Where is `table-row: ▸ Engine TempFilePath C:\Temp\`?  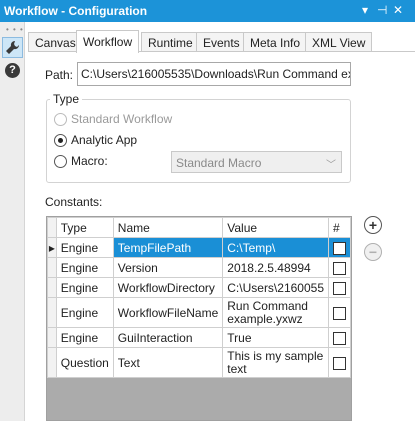
table-row: ▸ Engine TempFilePath C:\Temp\ is located at coordinates (199, 247).